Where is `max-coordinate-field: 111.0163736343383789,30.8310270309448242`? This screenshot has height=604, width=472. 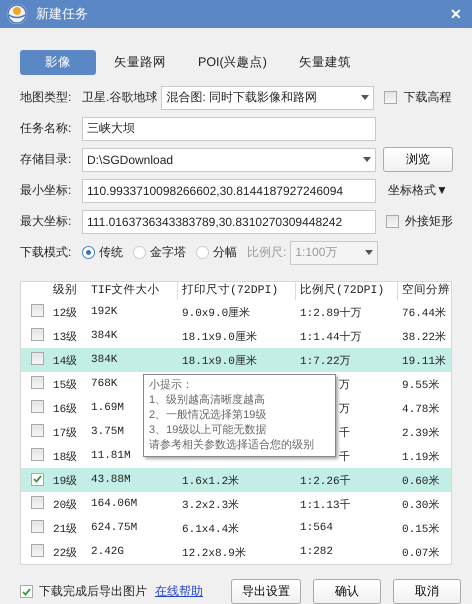
max-coordinate-field: 111.0163736343383789,30.8310270309448242 is located at coordinates (229, 222).